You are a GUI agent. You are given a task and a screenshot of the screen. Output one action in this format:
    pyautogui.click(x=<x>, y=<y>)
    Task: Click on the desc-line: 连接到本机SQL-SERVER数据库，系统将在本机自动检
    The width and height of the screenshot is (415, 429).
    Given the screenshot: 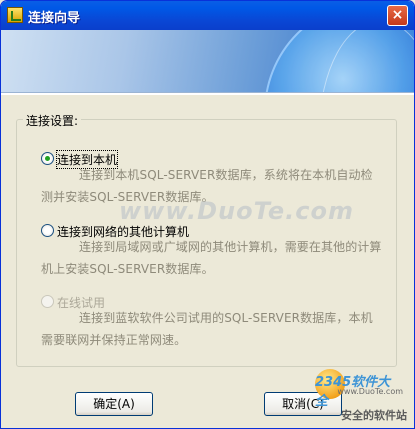 What is the action you would take?
    pyautogui.click(x=226, y=175)
    